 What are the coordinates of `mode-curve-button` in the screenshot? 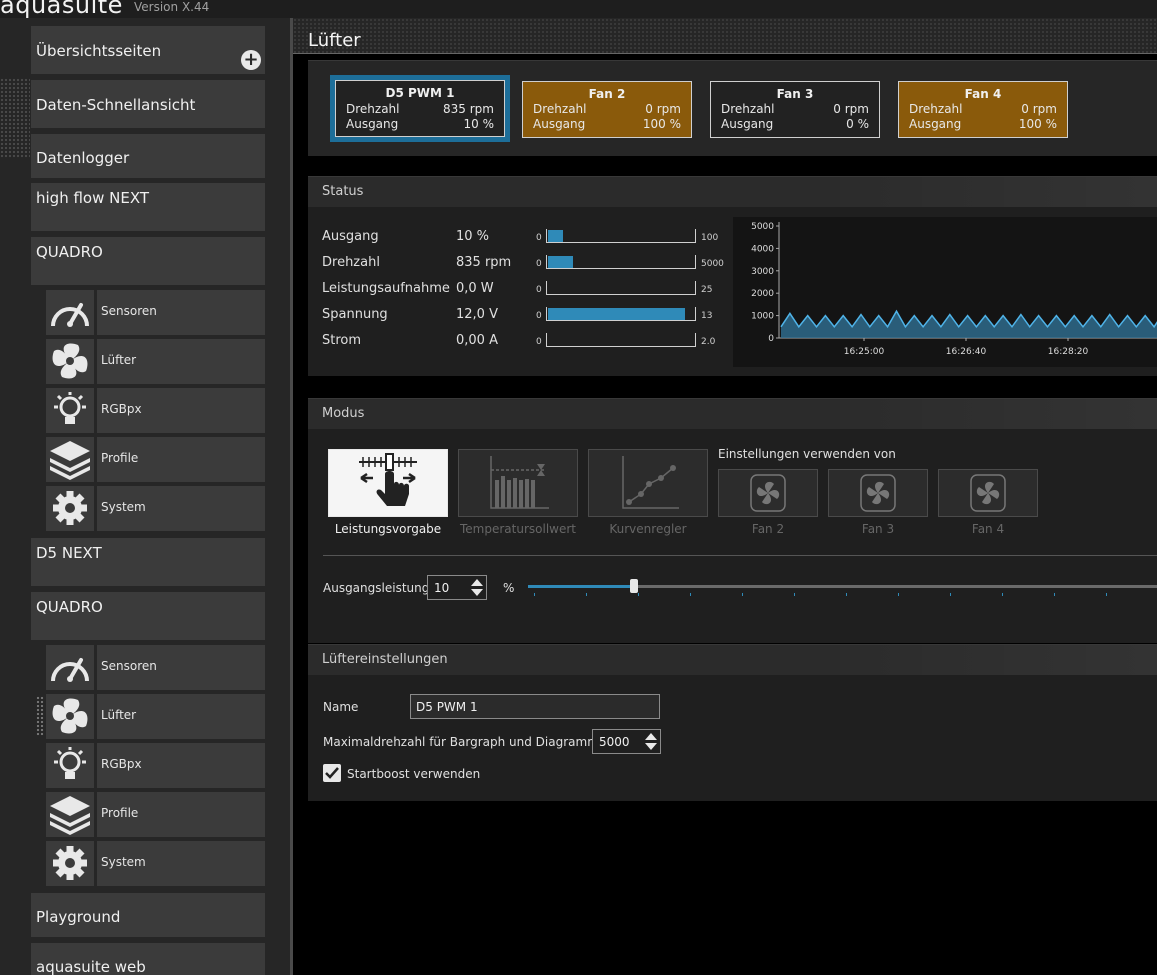 It's located at (648, 483).